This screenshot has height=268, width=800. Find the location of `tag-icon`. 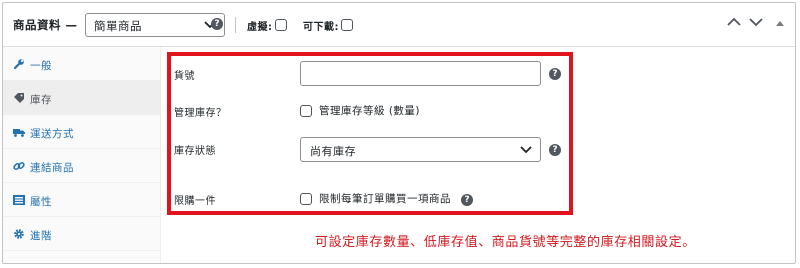

tag-icon is located at coordinates (19, 98).